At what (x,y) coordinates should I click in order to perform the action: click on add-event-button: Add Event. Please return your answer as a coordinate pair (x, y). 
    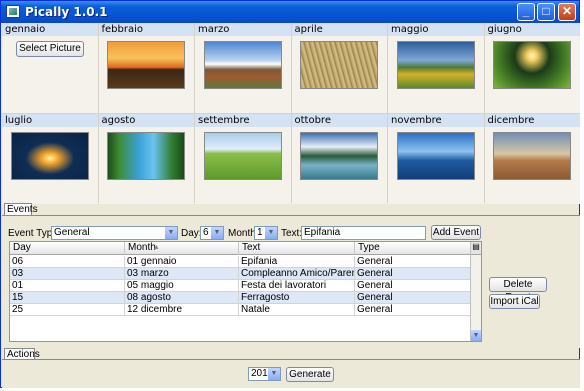
    Looking at the image, I should click on (456, 232).